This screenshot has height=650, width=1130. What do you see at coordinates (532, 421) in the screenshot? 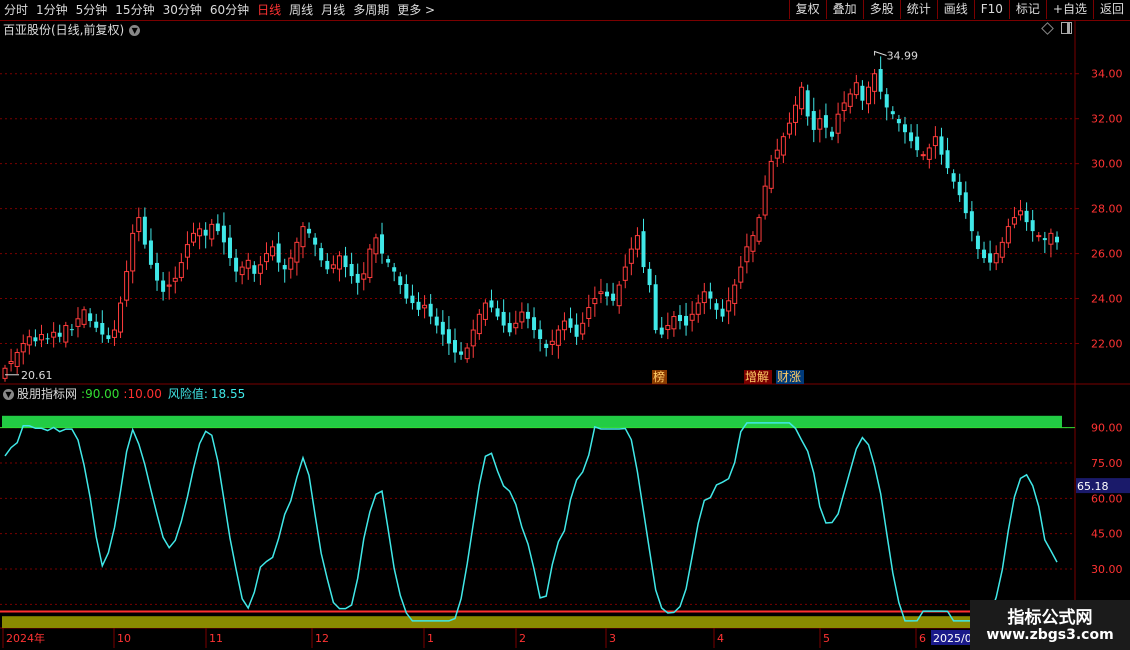
I see `upper-band` at bounding box center [532, 421].